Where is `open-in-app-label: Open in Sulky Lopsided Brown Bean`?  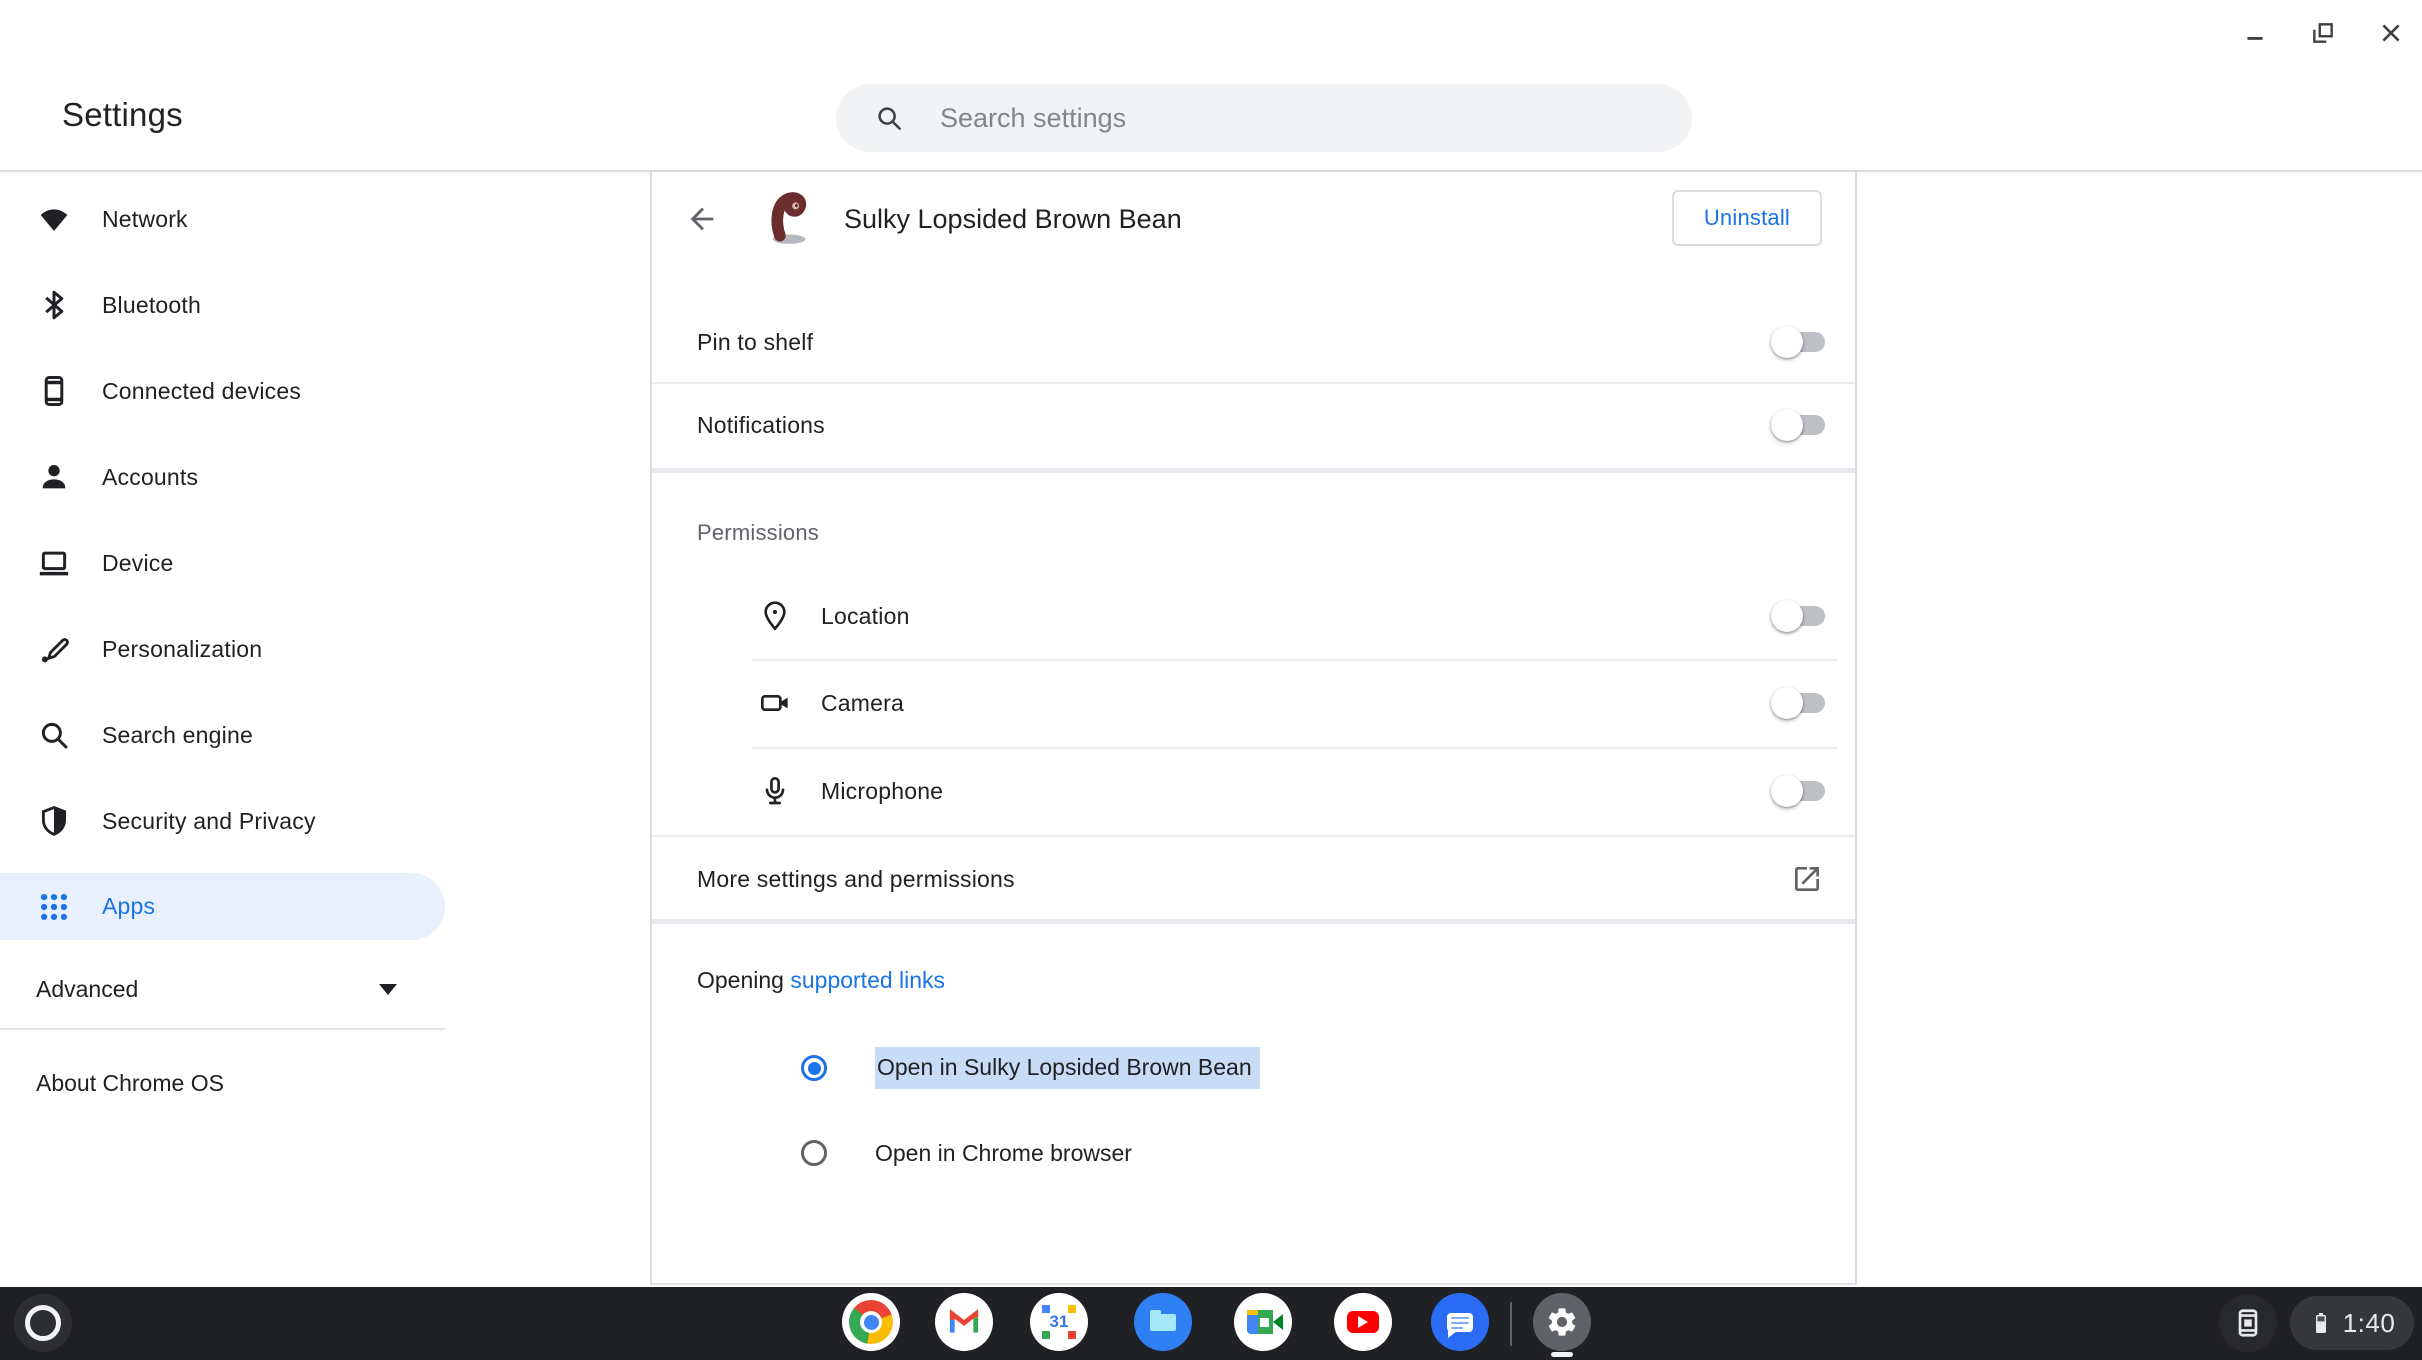 open-in-app-label: Open in Sulky Lopsided Brown Bean is located at coordinates (1067, 1068).